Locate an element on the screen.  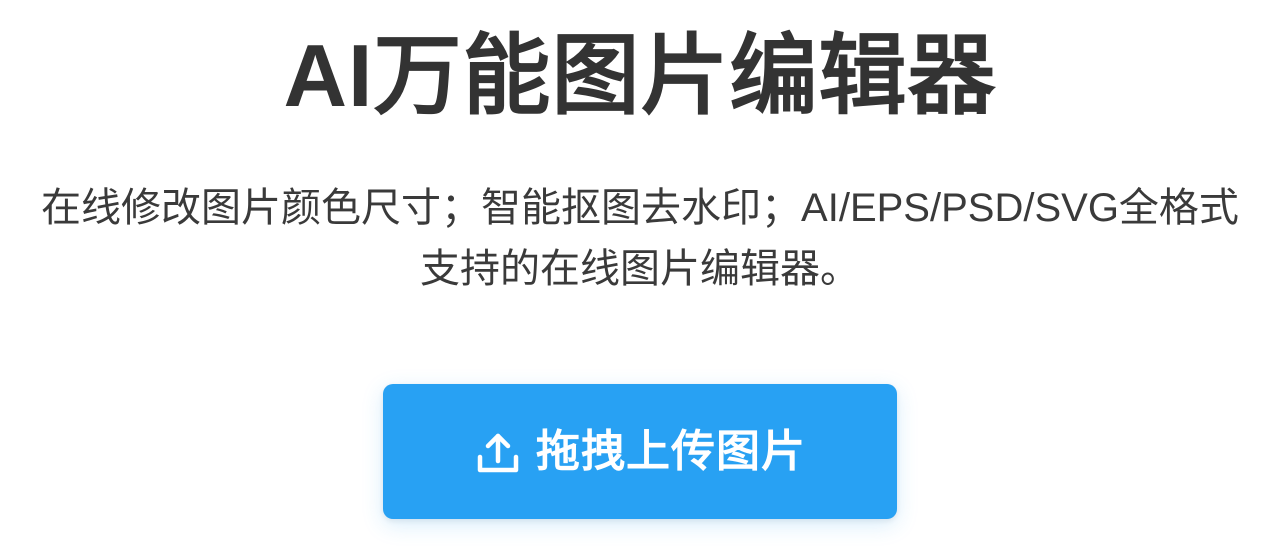
upload-image-button: 拖拽上传图片 is located at coordinates (640, 451).